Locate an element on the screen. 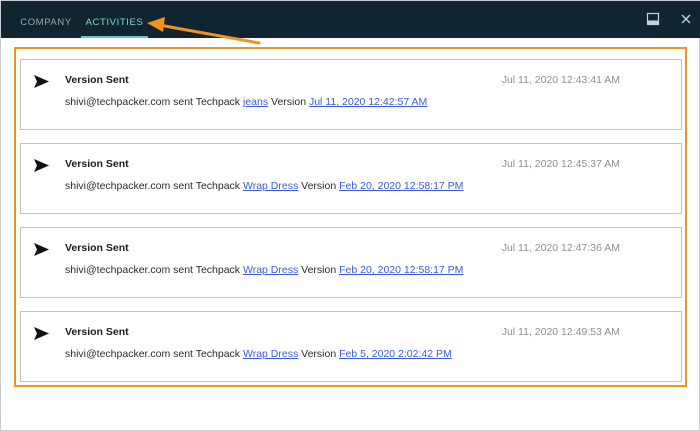  version-link: Jul 11, 2020 12:42:57 AM is located at coordinates (368, 102).